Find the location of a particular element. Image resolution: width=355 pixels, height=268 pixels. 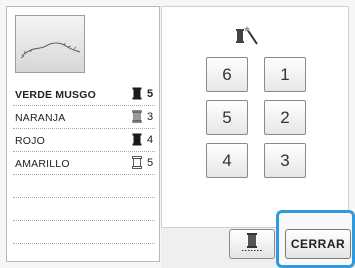

embroidery-preview-icon is located at coordinates (50, 50).